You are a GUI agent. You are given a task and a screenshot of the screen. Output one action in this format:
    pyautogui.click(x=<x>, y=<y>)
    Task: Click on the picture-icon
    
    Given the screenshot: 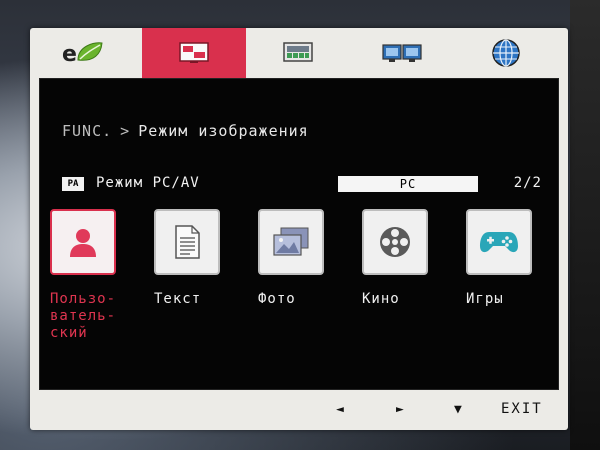 What is the action you would take?
    pyautogui.click(x=194, y=52)
    